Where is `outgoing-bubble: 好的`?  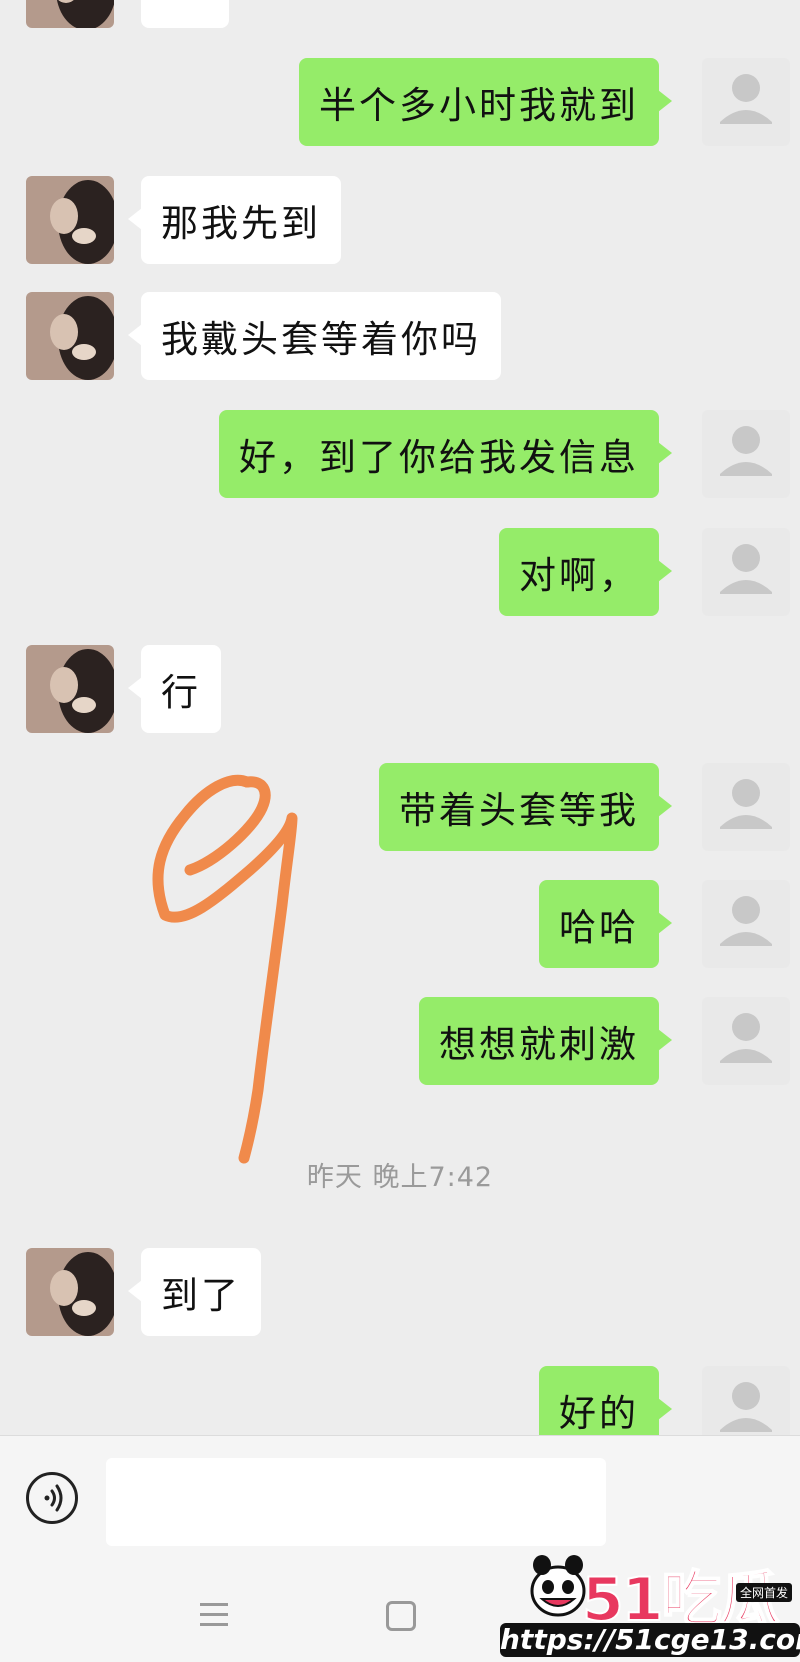 outgoing-bubble: 好的 is located at coordinates (605, 1400).